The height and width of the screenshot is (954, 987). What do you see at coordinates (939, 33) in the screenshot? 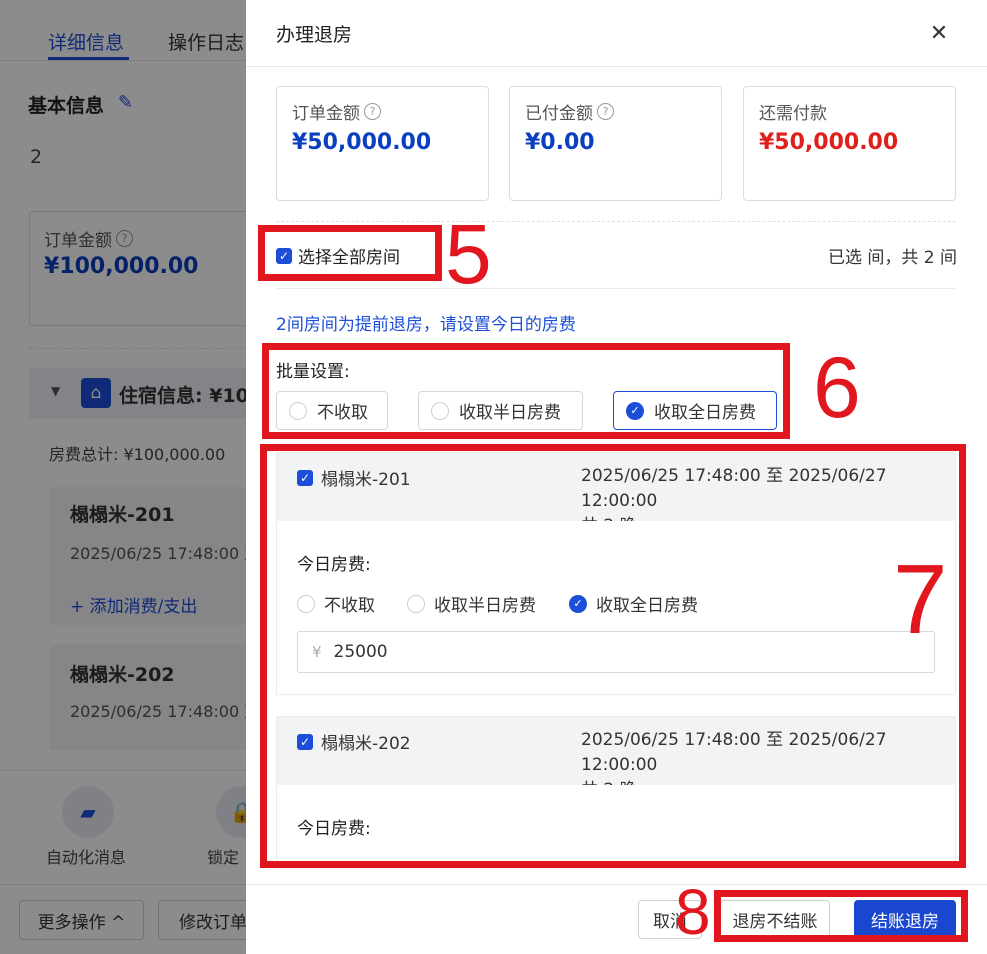
I see `close-icon: ✕` at bounding box center [939, 33].